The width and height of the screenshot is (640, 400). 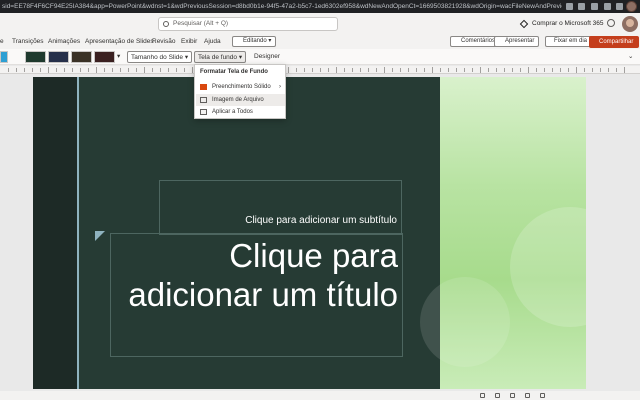 I want to click on menu-item-solid-fill: Preenchimento Sólido ›, so click(x=240, y=87).